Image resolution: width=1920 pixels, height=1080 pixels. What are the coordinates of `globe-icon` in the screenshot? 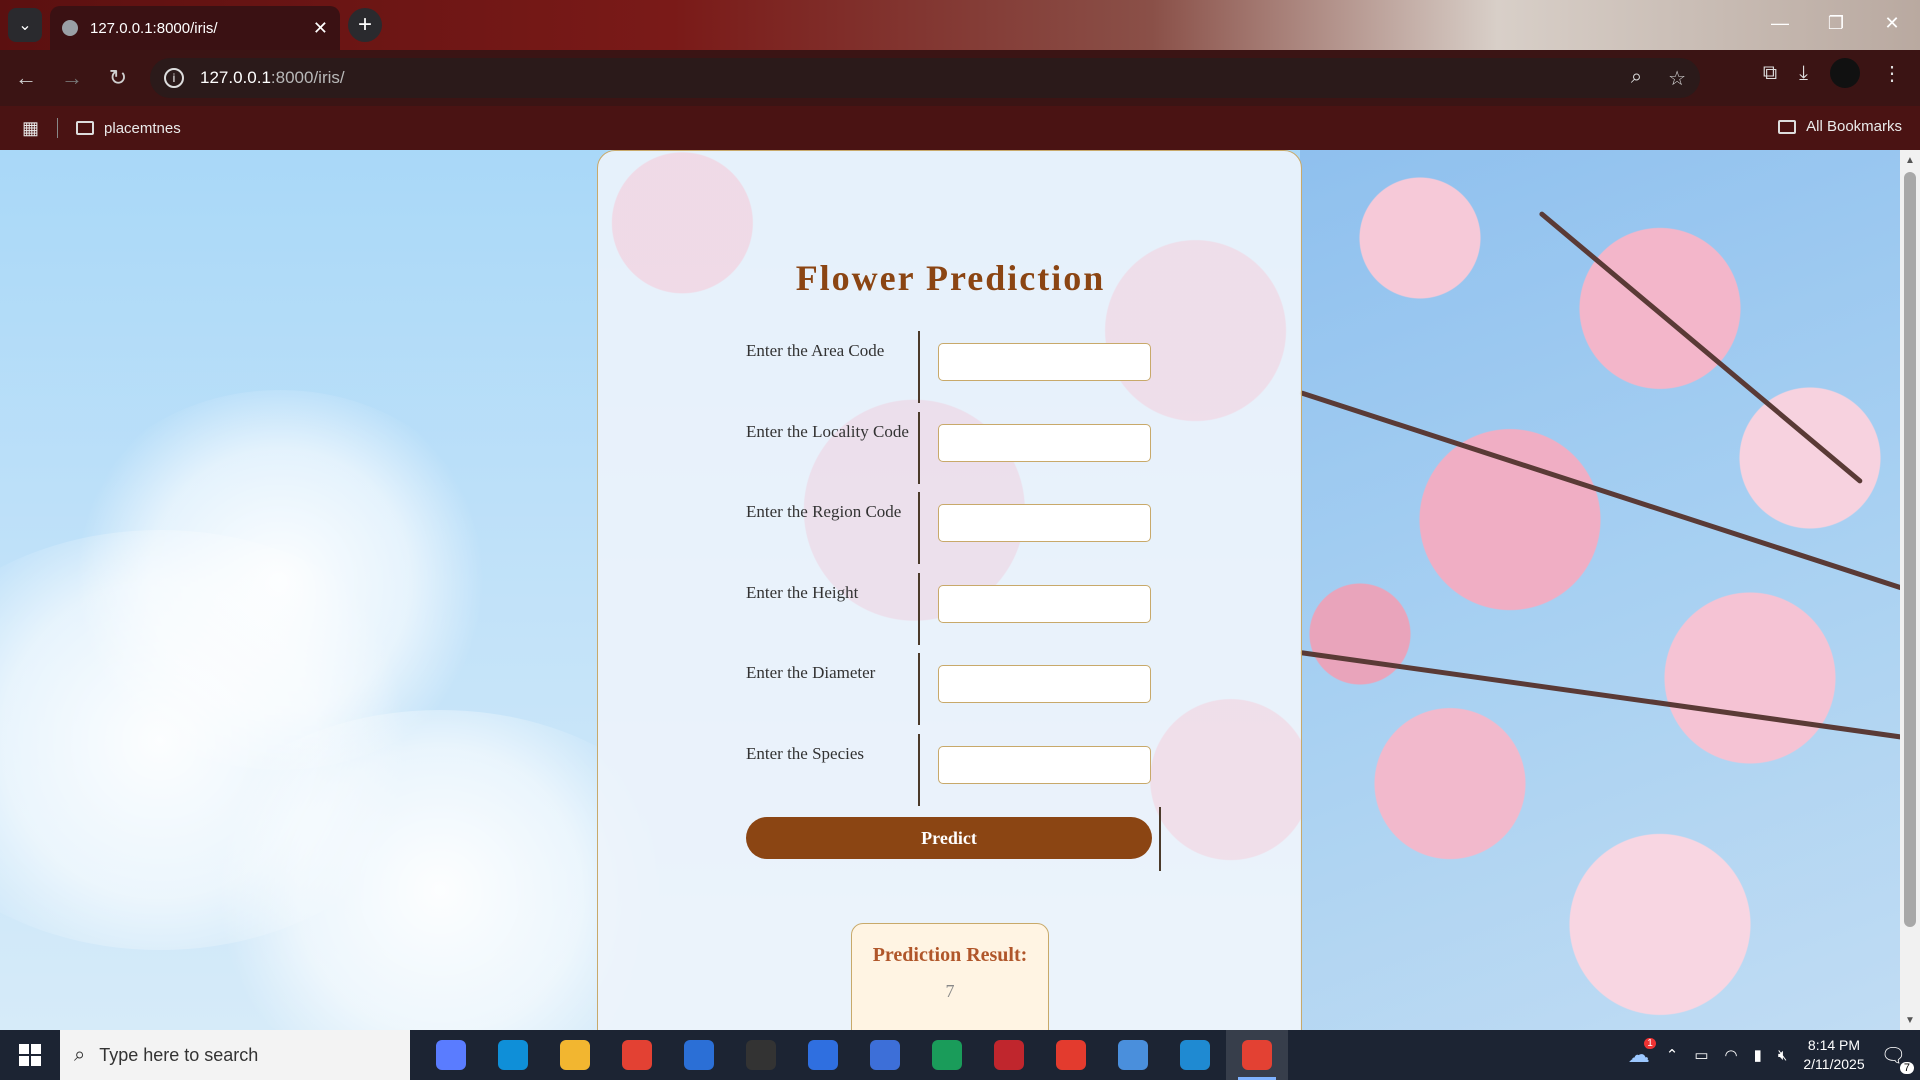 It's located at (70, 28).